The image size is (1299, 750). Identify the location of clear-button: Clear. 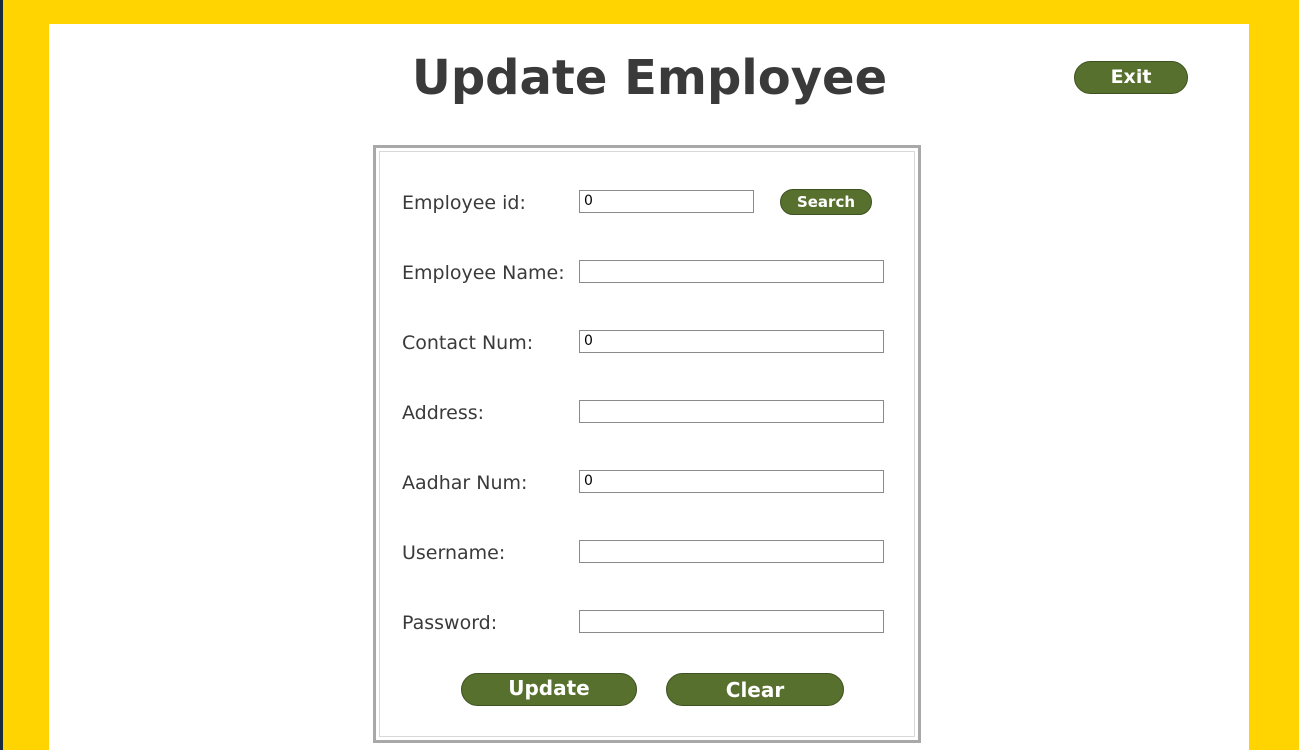
(755, 689).